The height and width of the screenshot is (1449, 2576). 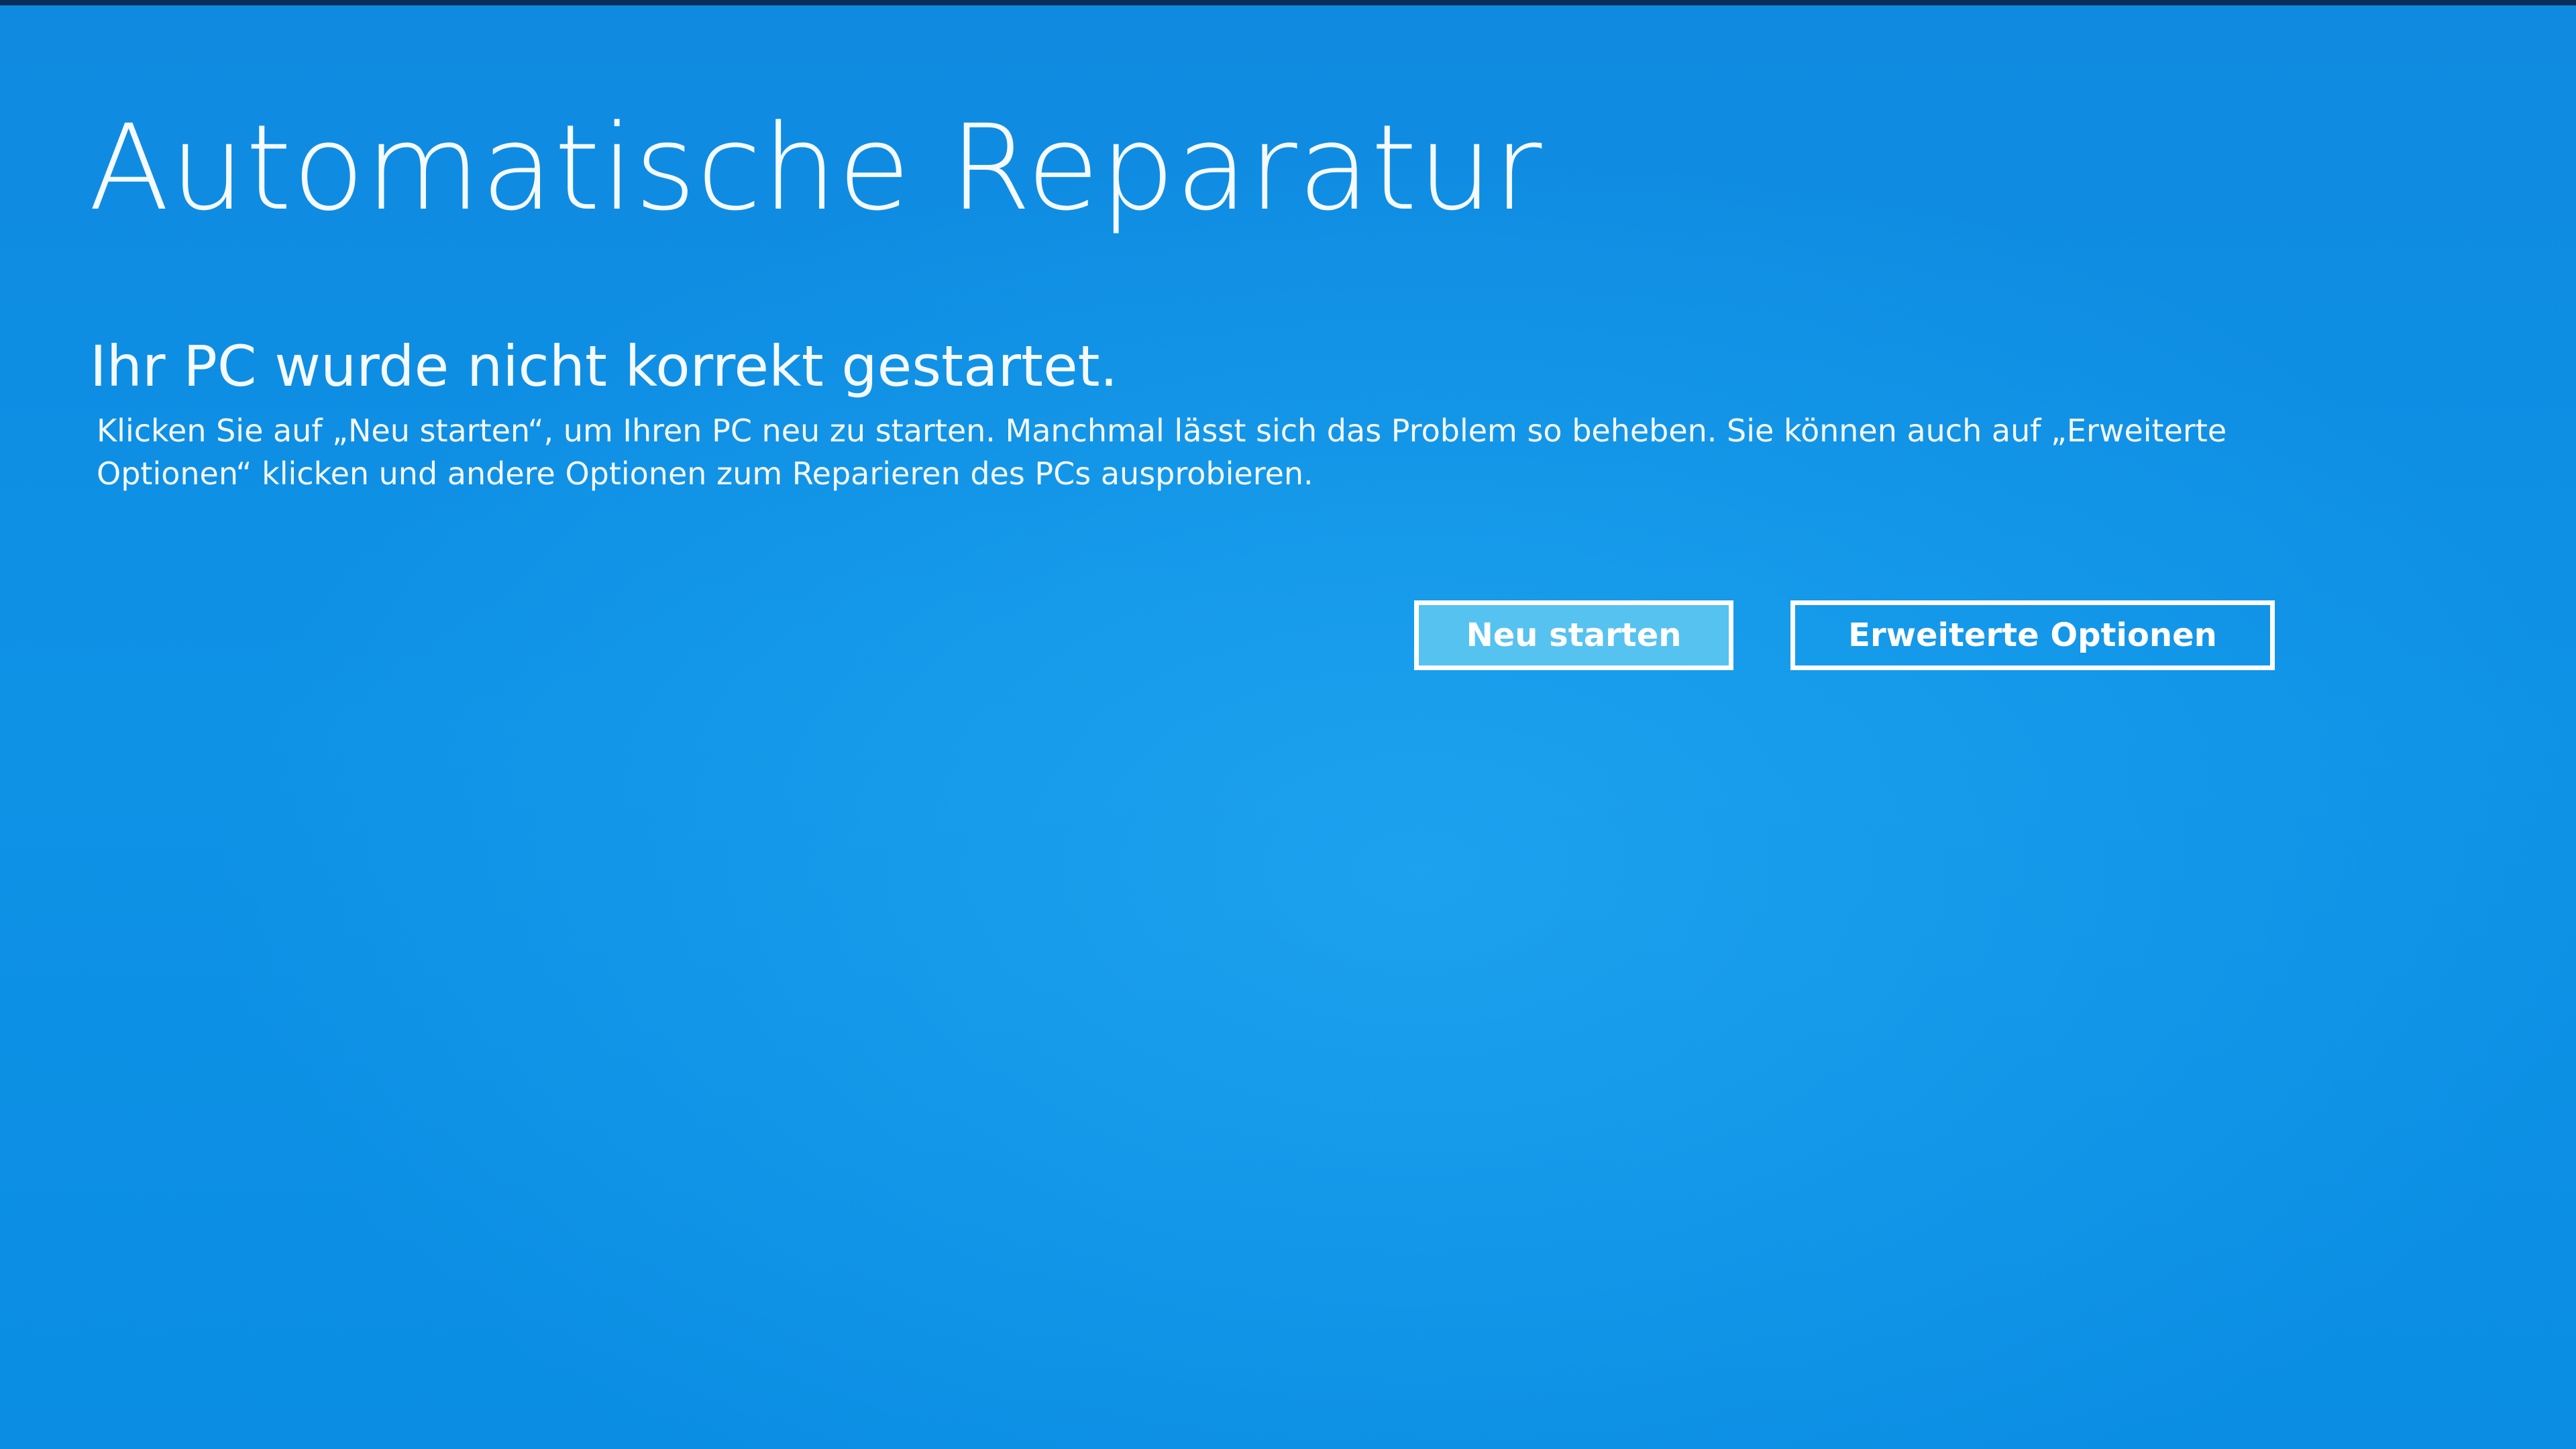 What do you see at coordinates (1573, 635) in the screenshot?
I see `restart-button: Neu starten` at bounding box center [1573, 635].